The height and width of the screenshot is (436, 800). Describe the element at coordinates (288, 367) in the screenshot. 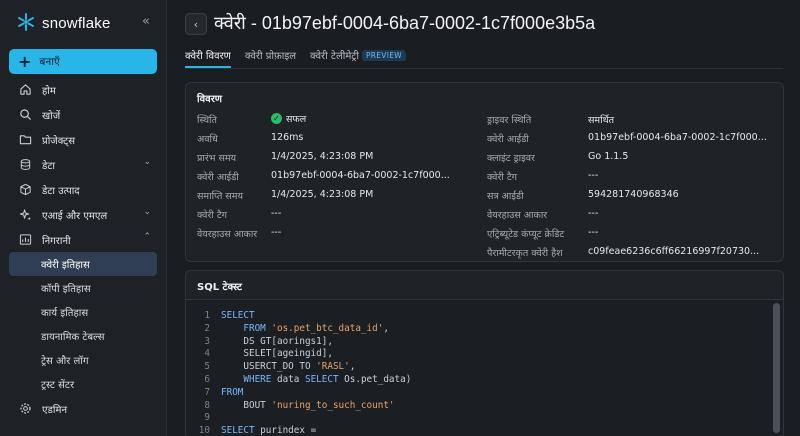

I see `code-text: USERCT_DO TO 'RASL',` at that location.